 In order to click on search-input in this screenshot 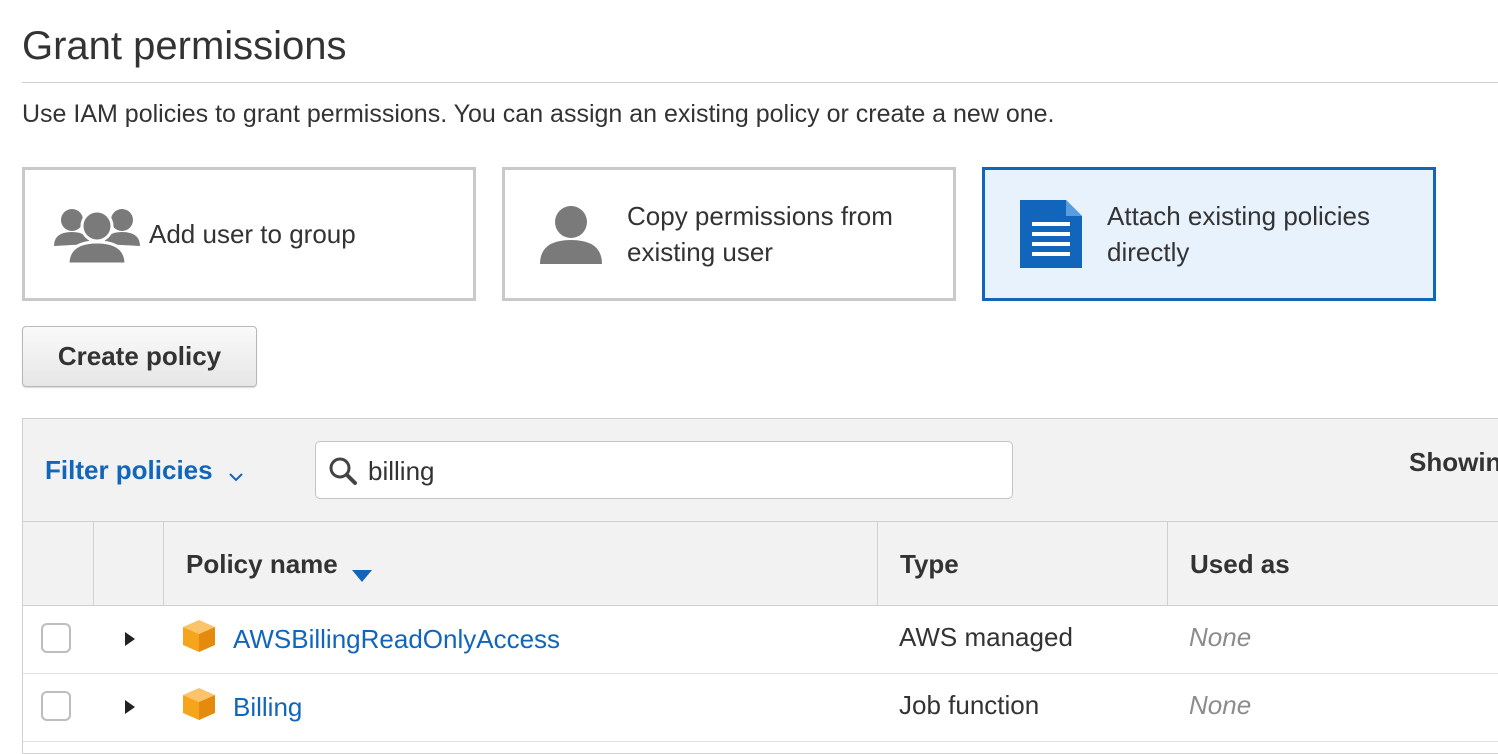, I will do `click(683, 471)`.